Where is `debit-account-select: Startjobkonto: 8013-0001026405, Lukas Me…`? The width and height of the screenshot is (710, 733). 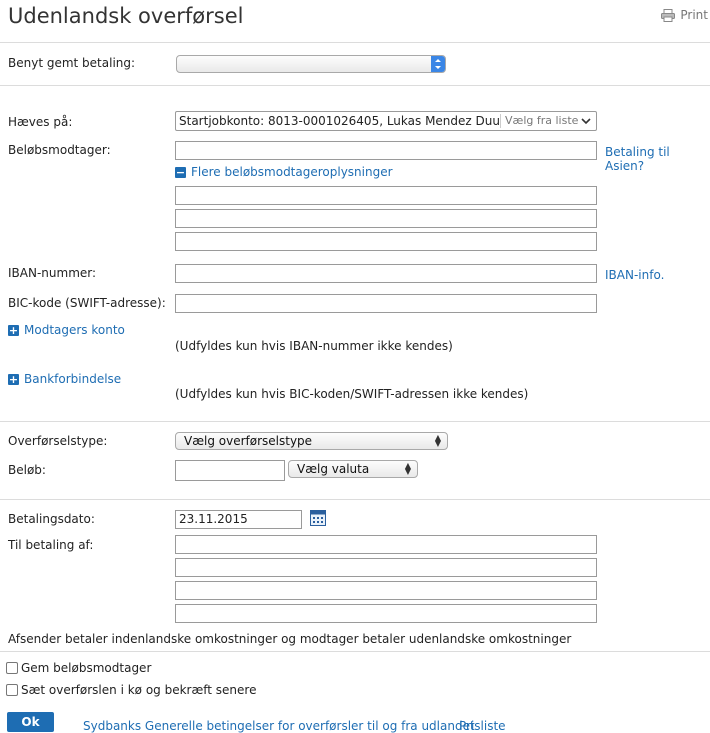
debit-account-select: Startjobkonto: 8013-0001026405, Lukas Me… is located at coordinates (386, 121).